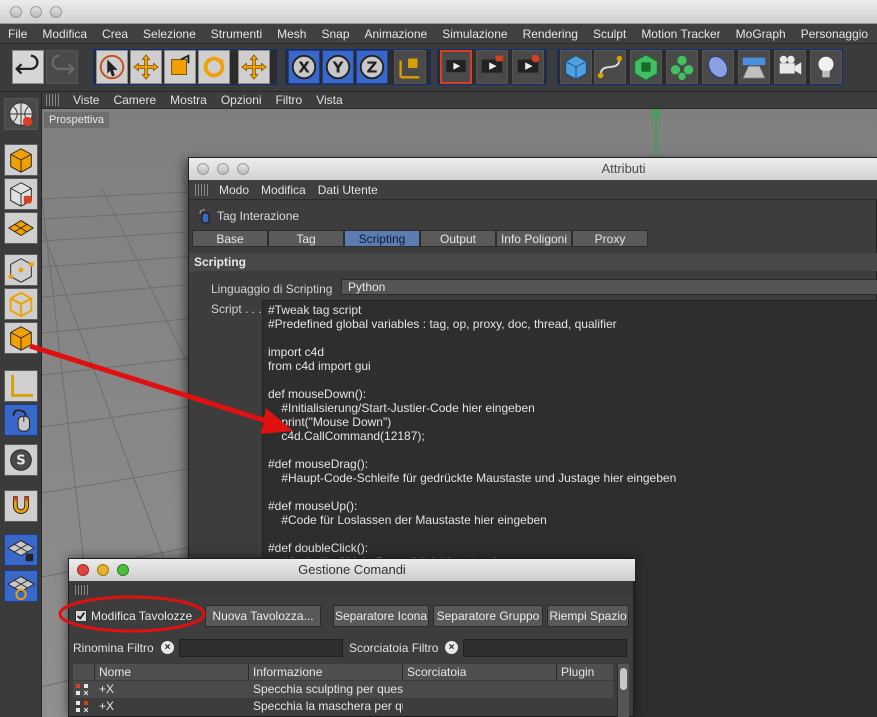 Image resolution: width=877 pixels, height=717 pixels. I want to click on interaction-tag-icon, so click(21, 420).